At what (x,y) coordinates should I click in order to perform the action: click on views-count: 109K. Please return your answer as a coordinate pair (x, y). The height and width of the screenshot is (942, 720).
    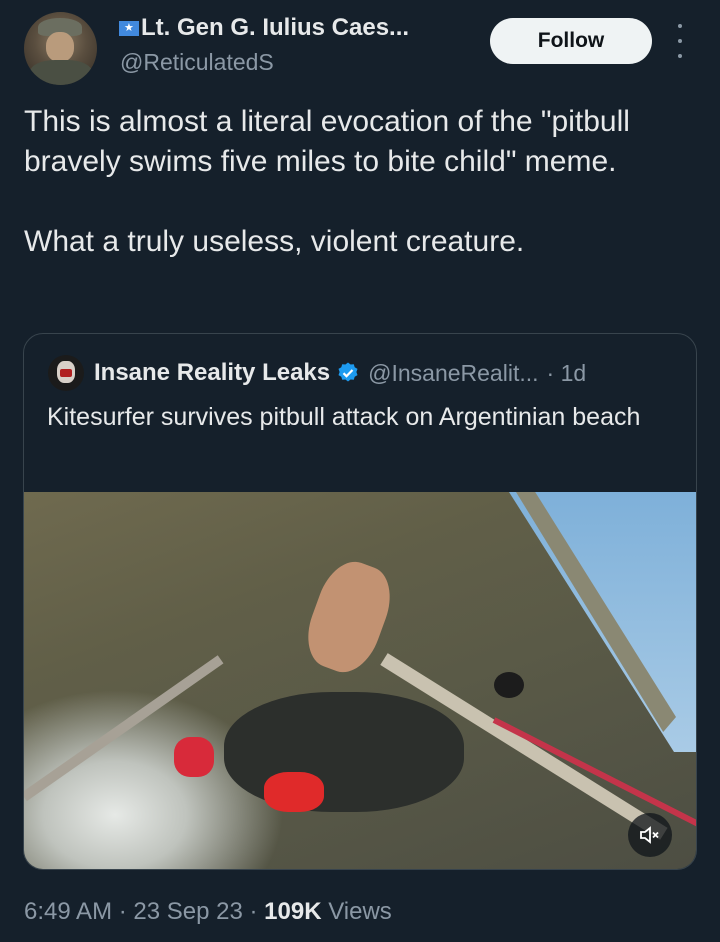
    Looking at the image, I should click on (293, 911).